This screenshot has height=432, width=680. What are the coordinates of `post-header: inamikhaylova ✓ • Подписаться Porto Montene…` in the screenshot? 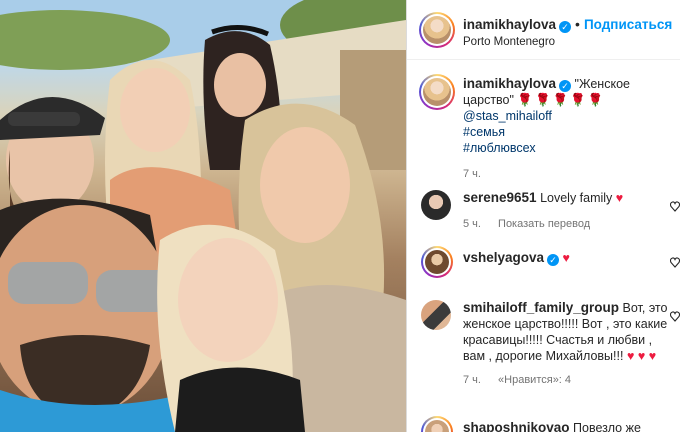 It's located at (543, 30).